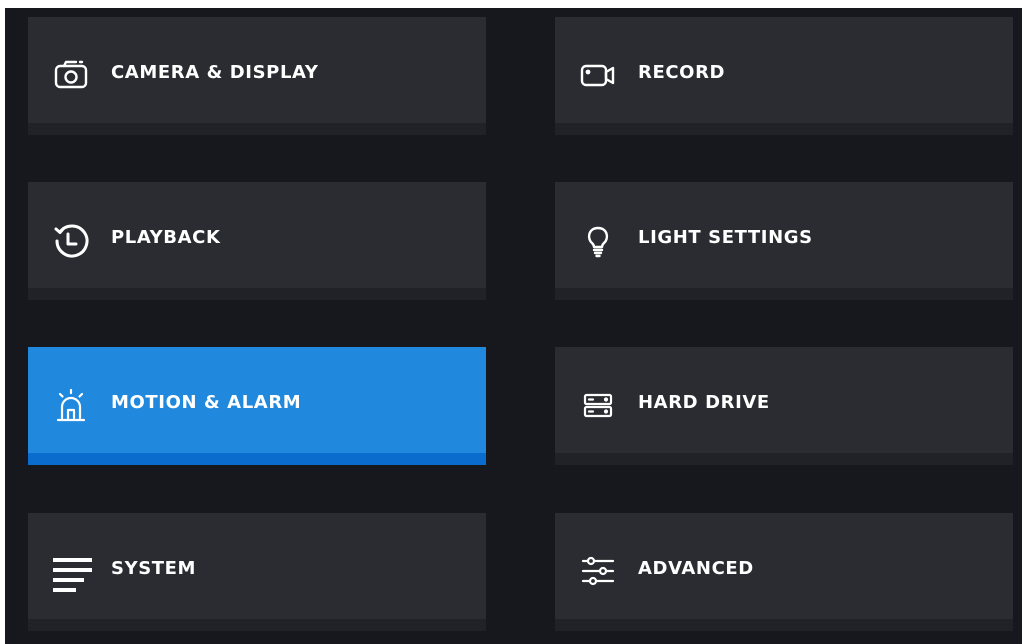 The image size is (1023, 644). I want to click on menu-lines-icon, so click(71, 571).